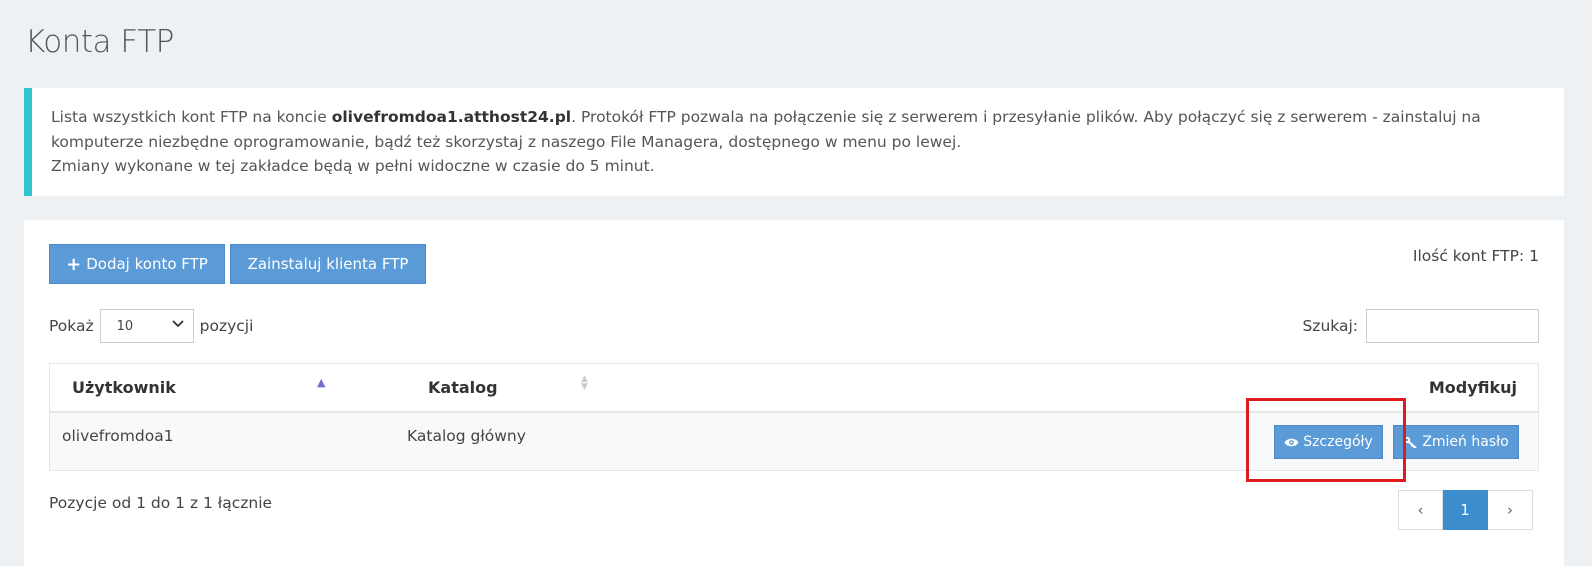 This screenshot has height=566, width=1592. What do you see at coordinates (1472, 387) in the screenshot?
I see `column-header-modify: Modyfikuj` at bounding box center [1472, 387].